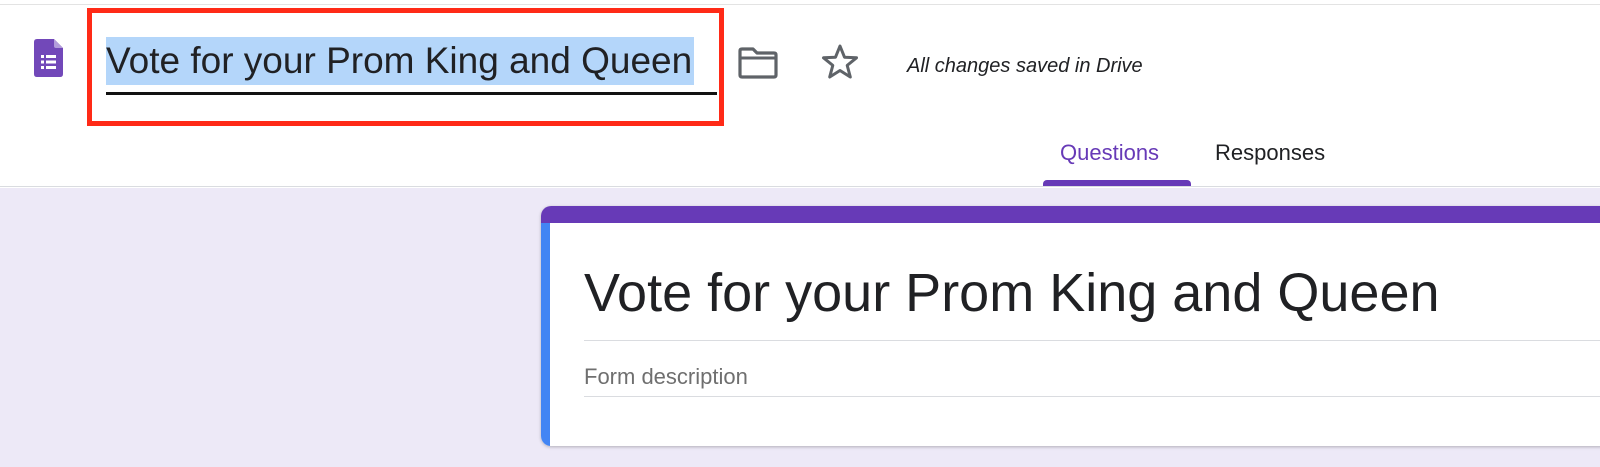  Describe the element at coordinates (1117, 183) in the screenshot. I see `active-tab-indicator` at that location.